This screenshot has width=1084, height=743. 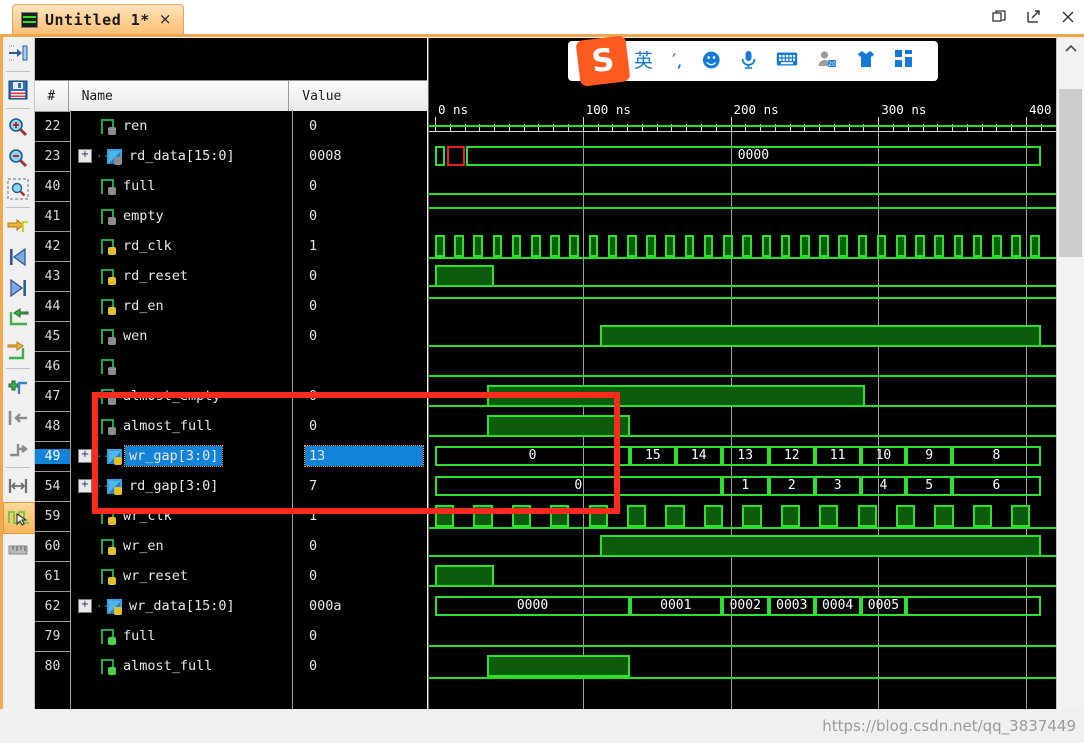 What do you see at coordinates (181, 516) in the screenshot?
I see `row-name-cell: wr_clk` at bounding box center [181, 516].